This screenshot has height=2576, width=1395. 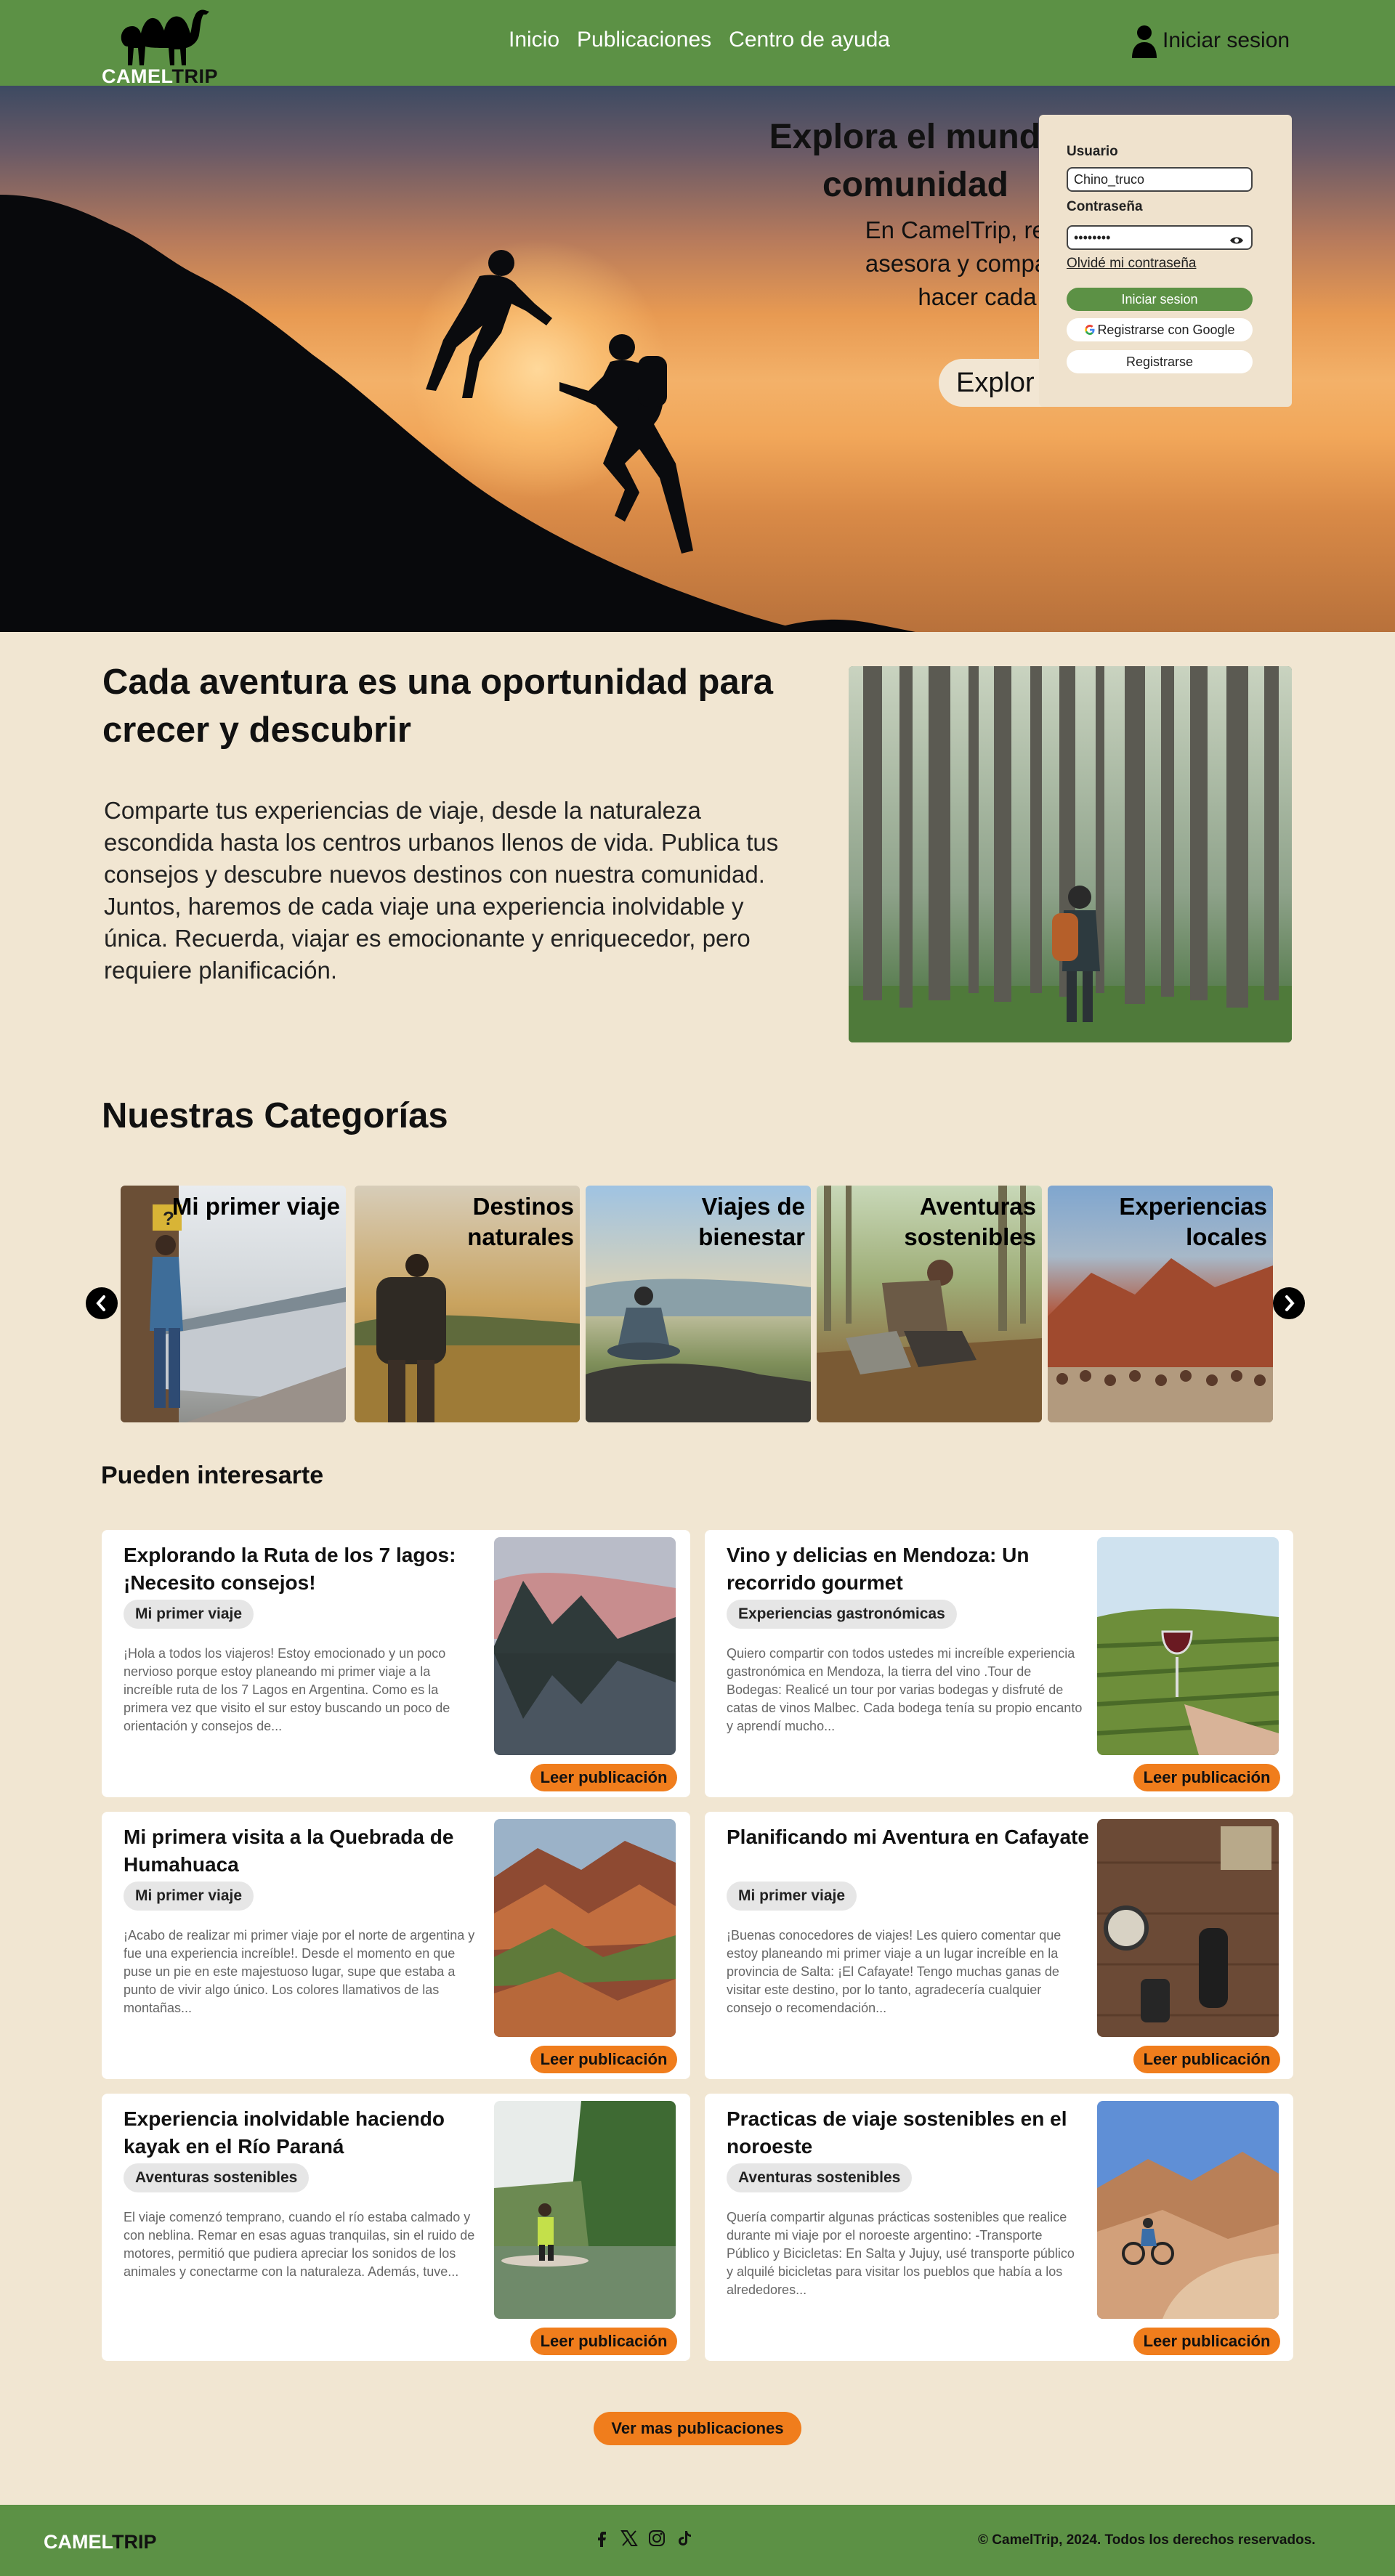 What do you see at coordinates (1070, 854) in the screenshot?
I see `forest-hiker-image` at bounding box center [1070, 854].